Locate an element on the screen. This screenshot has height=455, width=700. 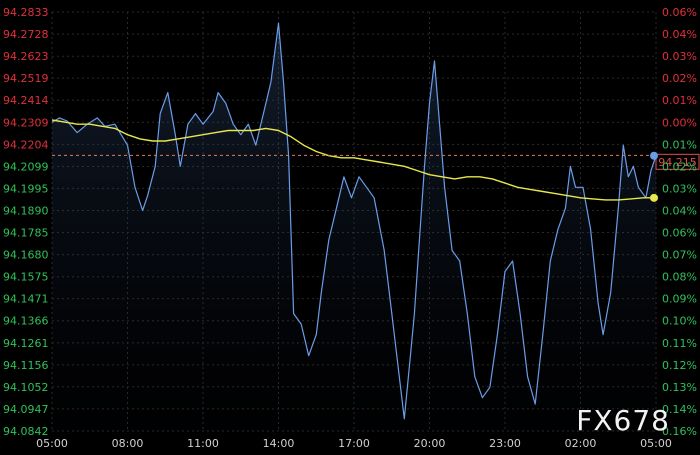
x-tick-label: 17:00 is located at coordinates (354, 443).